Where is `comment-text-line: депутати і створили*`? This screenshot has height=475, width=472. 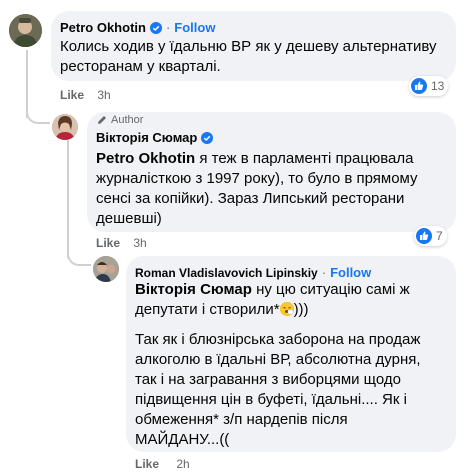
comment-text-line: депутати і створили* is located at coordinates (207, 309).